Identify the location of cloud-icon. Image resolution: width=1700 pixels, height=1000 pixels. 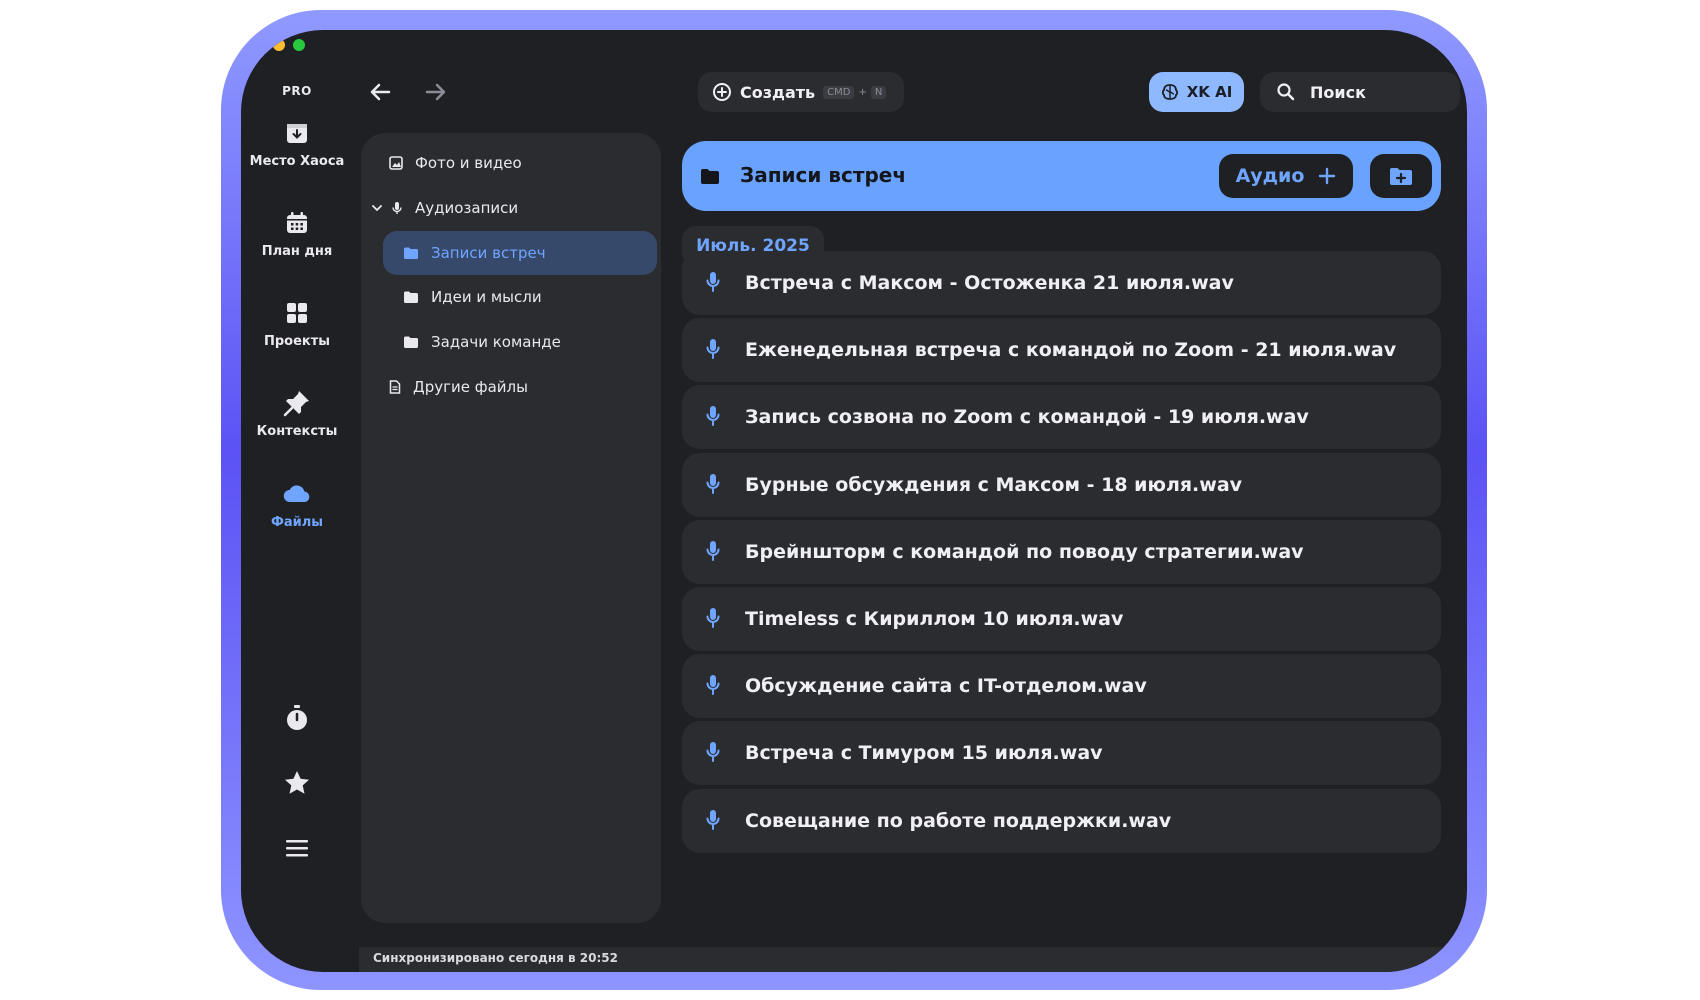
(296, 494).